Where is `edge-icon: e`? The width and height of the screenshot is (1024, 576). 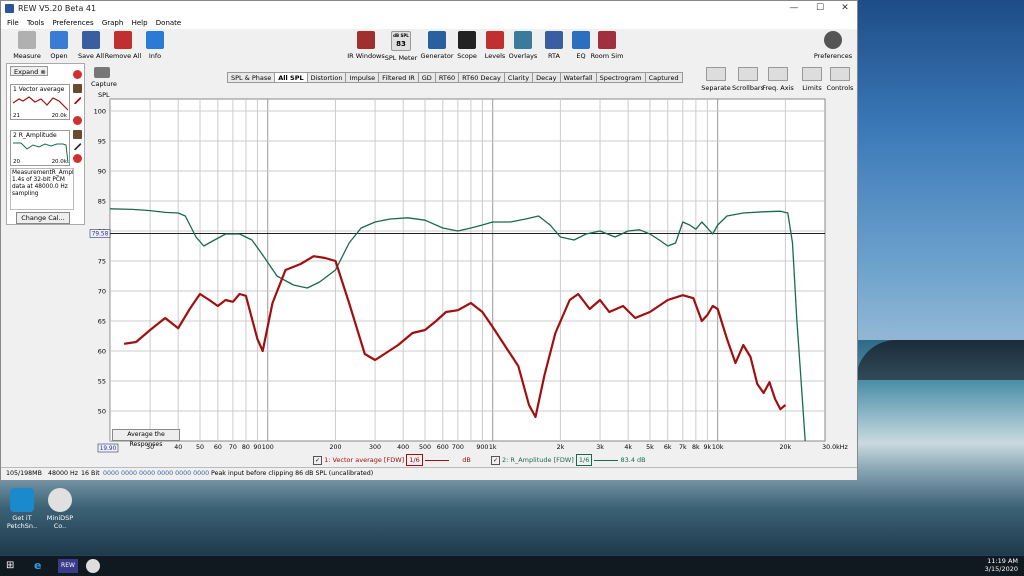 edge-icon: e is located at coordinates (41, 566).